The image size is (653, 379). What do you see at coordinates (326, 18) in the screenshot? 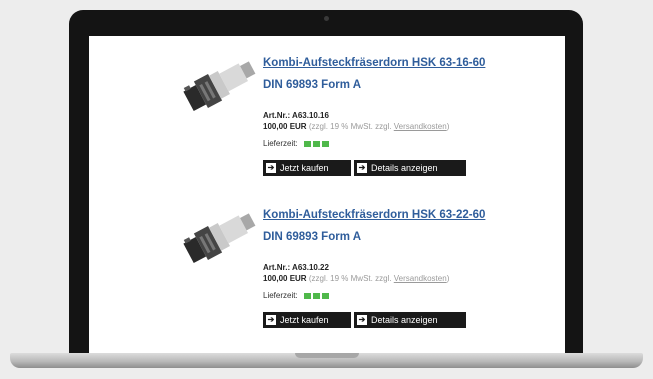
I see `camera-icon` at bounding box center [326, 18].